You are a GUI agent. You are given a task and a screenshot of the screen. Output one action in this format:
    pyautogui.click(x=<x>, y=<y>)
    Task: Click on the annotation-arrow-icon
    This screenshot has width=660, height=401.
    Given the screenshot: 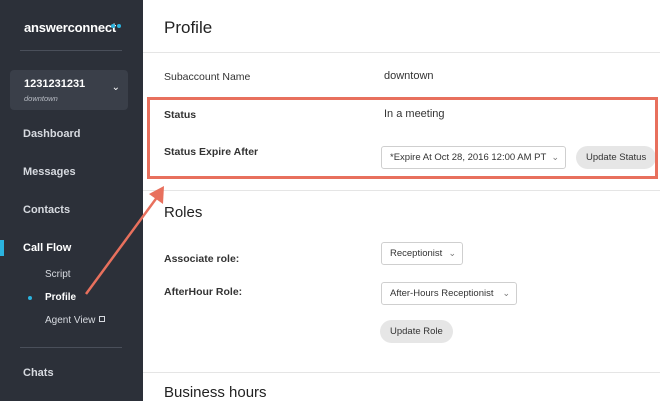 What is the action you would take?
    pyautogui.click(x=124, y=240)
    